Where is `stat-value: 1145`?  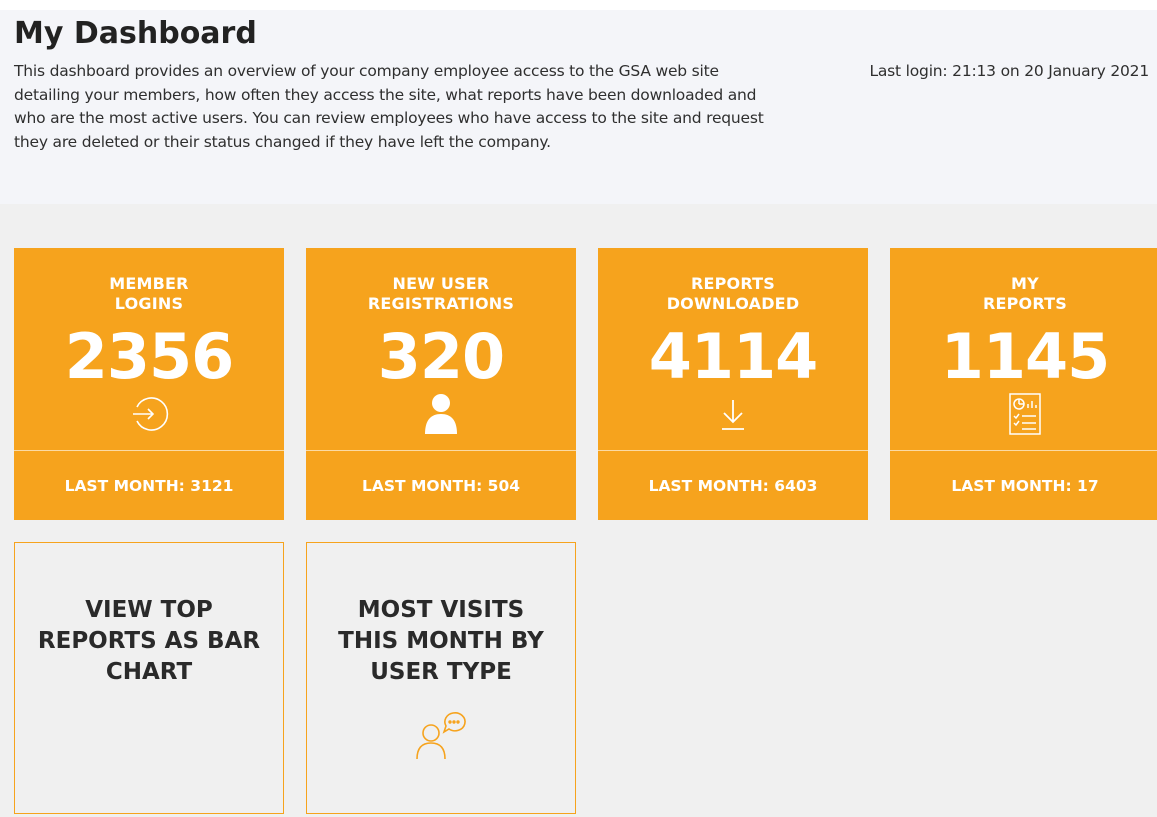
stat-value: 1145 is located at coordinates (1025, 356).